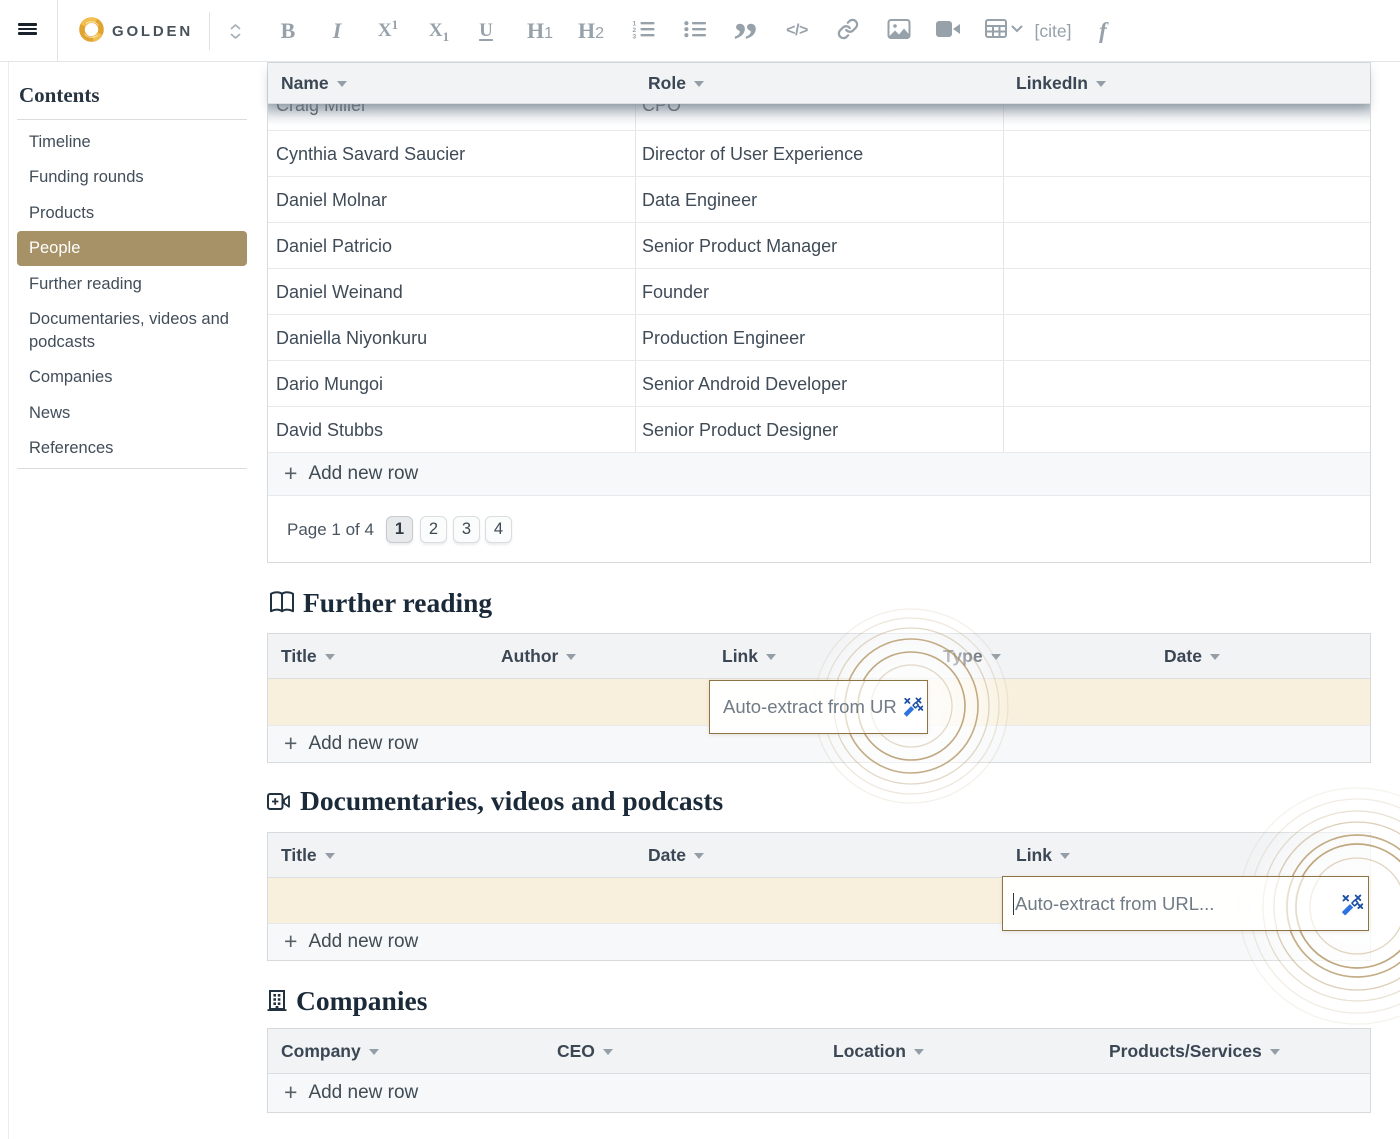  What do you see at coordinates (635, 36) in the screenshot?
I see `svg-text: 3` at bounding box center [635, 36].